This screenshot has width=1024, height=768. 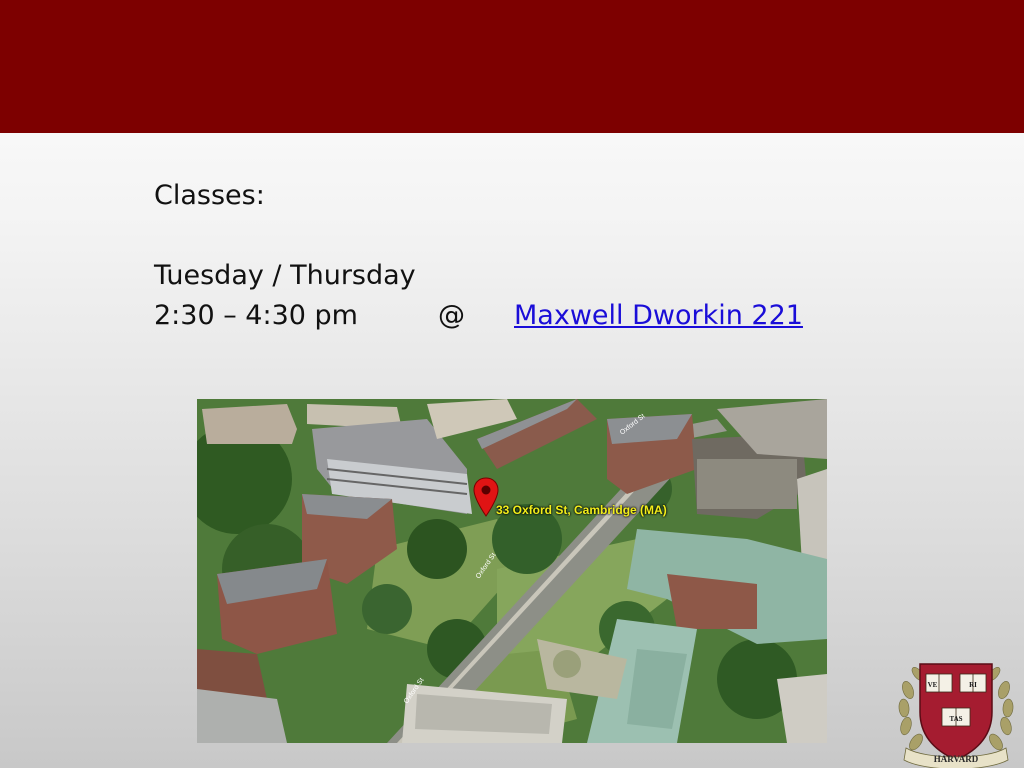 I want to click on class-time: 2:30 – 4:30 pm, so click(x=256, y=315).